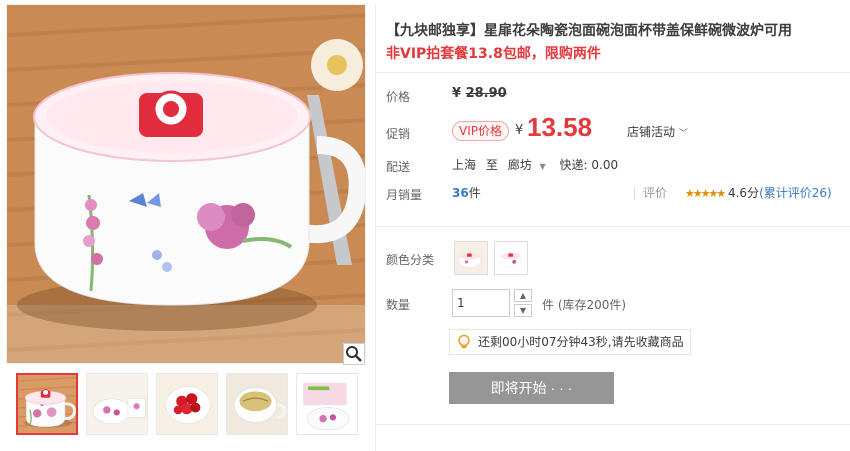 The image size is (850, 451). I want to click on chevron-down-icon: ▼, so click(523, 310).